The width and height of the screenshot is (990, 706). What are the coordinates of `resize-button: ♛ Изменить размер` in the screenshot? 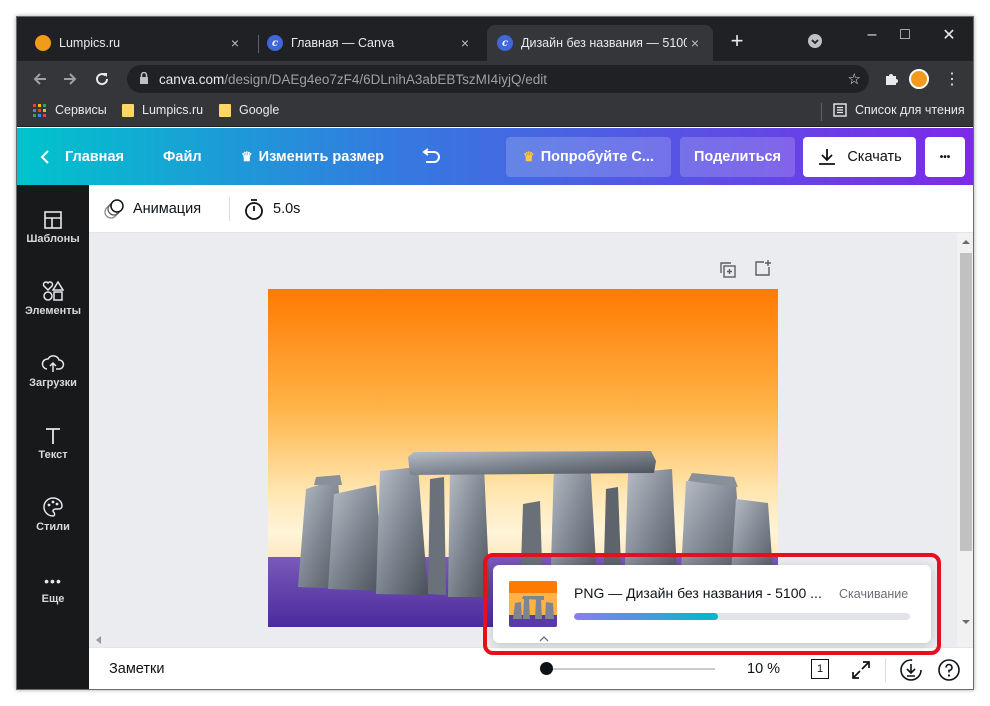 It's located at (312, 156).